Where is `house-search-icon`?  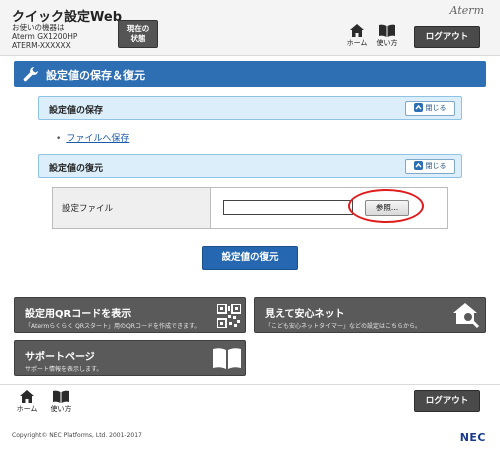 house-search-icon is located at coordinates (466, 315).